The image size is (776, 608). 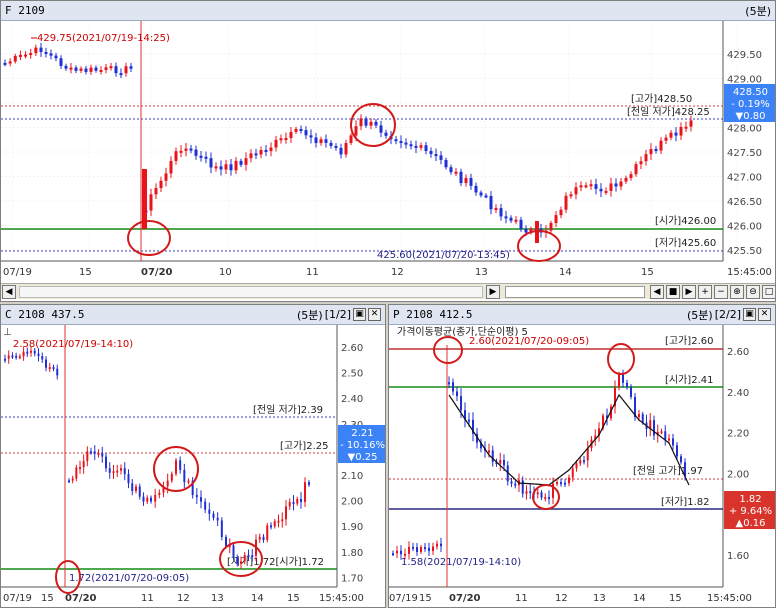 What do you see at coordinates (433, 314) in the screenshot?
I see `put-title: P 2108 412.5` at bounding box center [433, 314].